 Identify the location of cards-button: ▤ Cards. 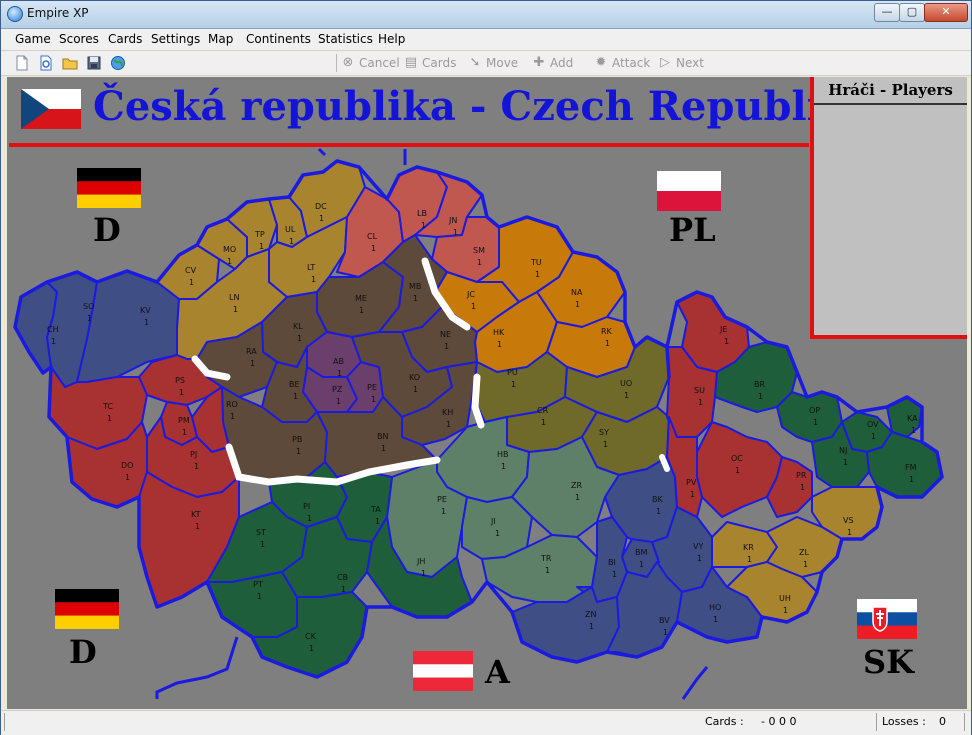
(430, 63).